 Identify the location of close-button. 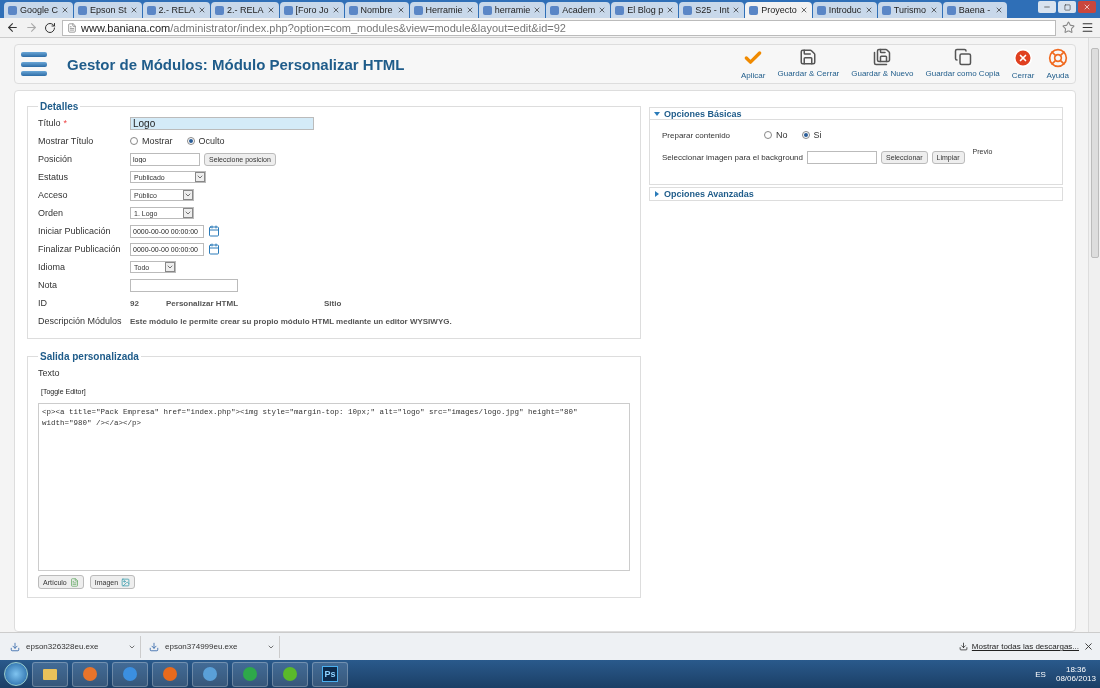
(1087, 7).